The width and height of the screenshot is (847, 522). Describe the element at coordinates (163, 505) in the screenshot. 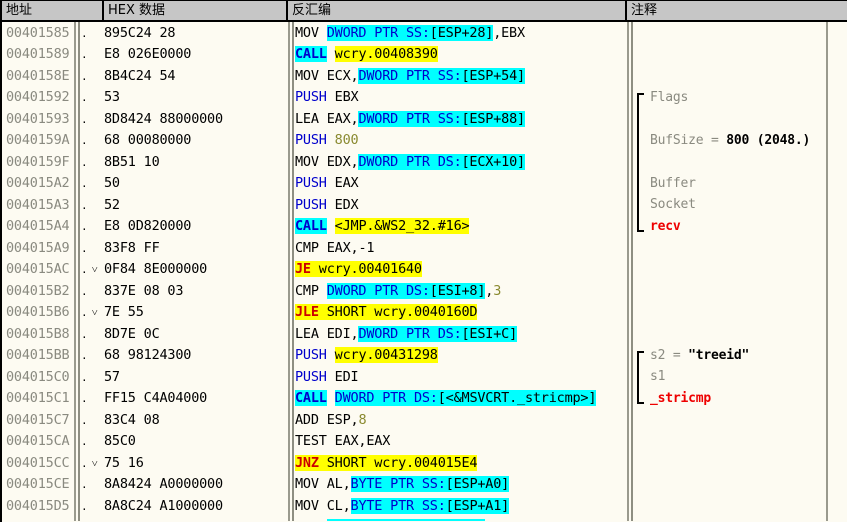

I see `row-hex-bytes: 8A8C24 A1000000` at that location.